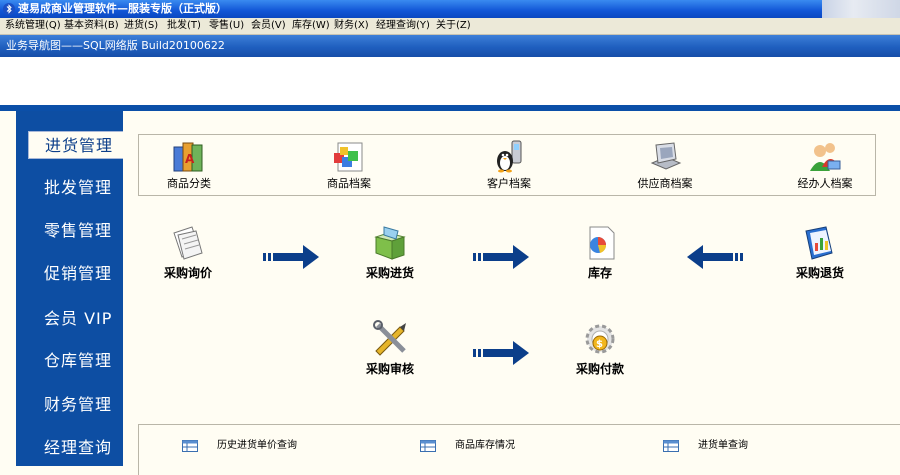 The height and width of the screenshot is (475, 900). Describe the element at coordinates (8, 288) in the screenshot. I see `sidebar-rail` at that location.